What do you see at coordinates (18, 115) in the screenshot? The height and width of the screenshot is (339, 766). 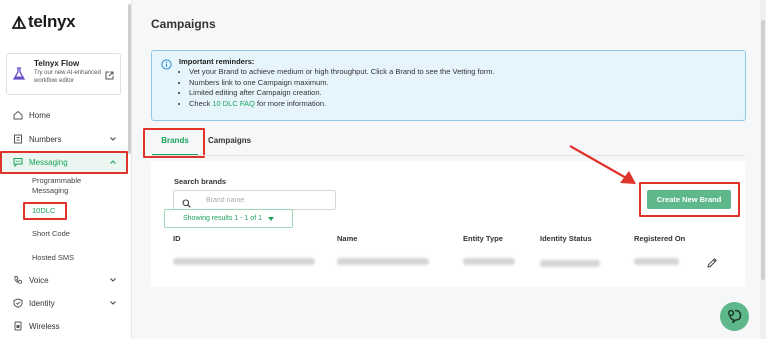 I see `home-icon` at bounding box center [18, 115].